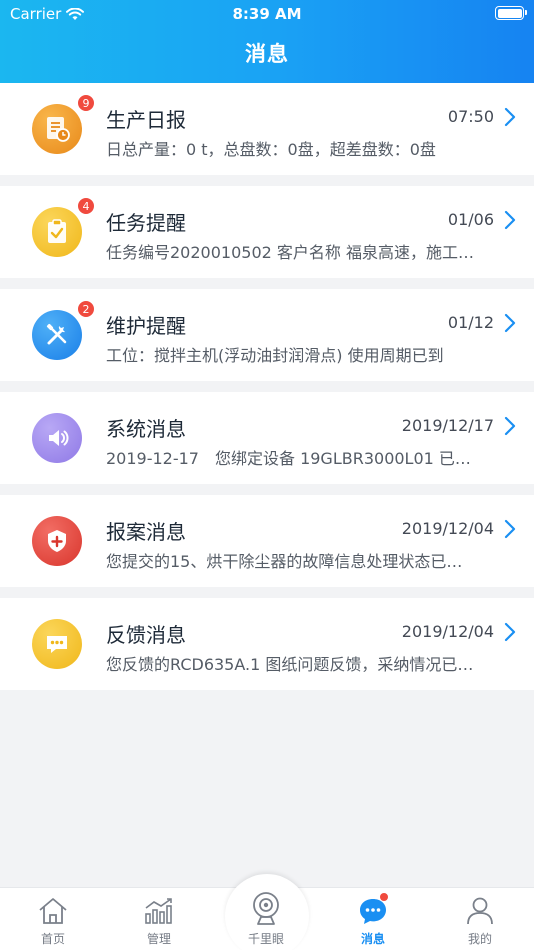 The width and height of the screenshot is (534, 950). I want to click on shield-plus-icon, so click(57, 541).